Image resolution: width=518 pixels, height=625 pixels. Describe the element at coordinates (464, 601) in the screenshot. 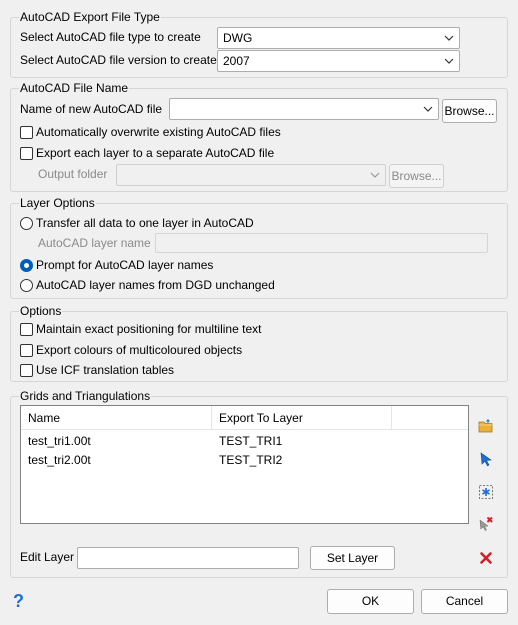

I see `cancel-button: Cancel` at that location.